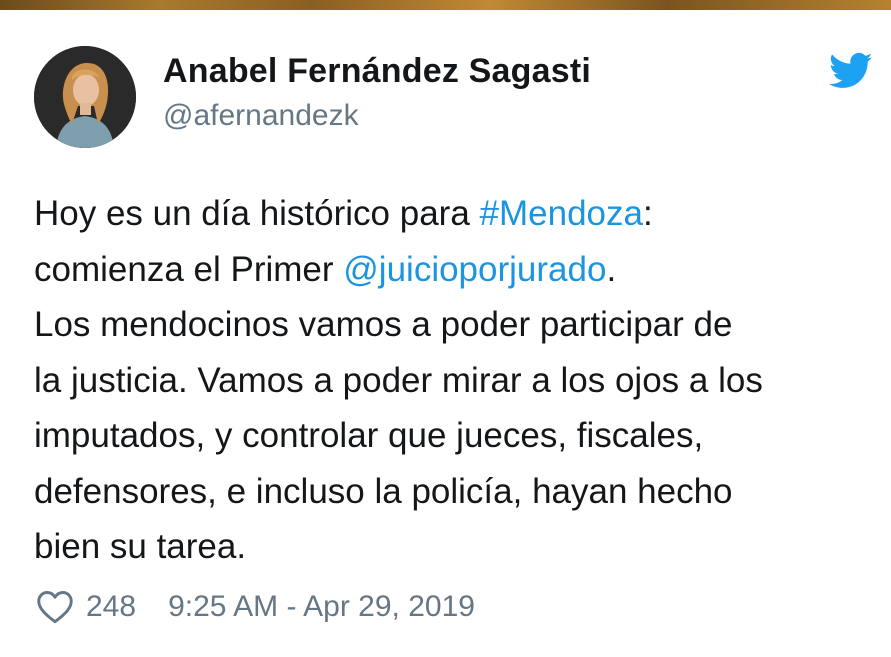 The height and width of the screenshot is (657, 891). I want to click on twitter-bird-icon, so click(851, 71).